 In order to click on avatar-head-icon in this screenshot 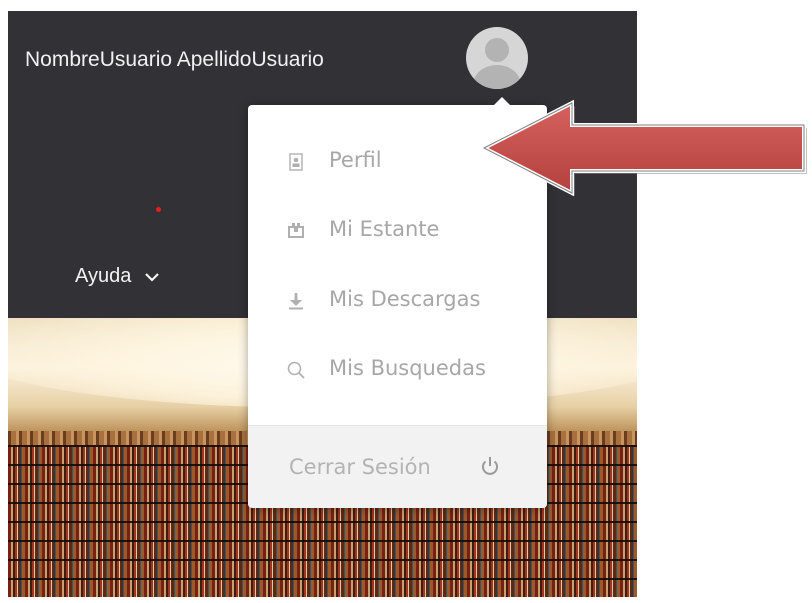, I will do `click(497, 50)`.